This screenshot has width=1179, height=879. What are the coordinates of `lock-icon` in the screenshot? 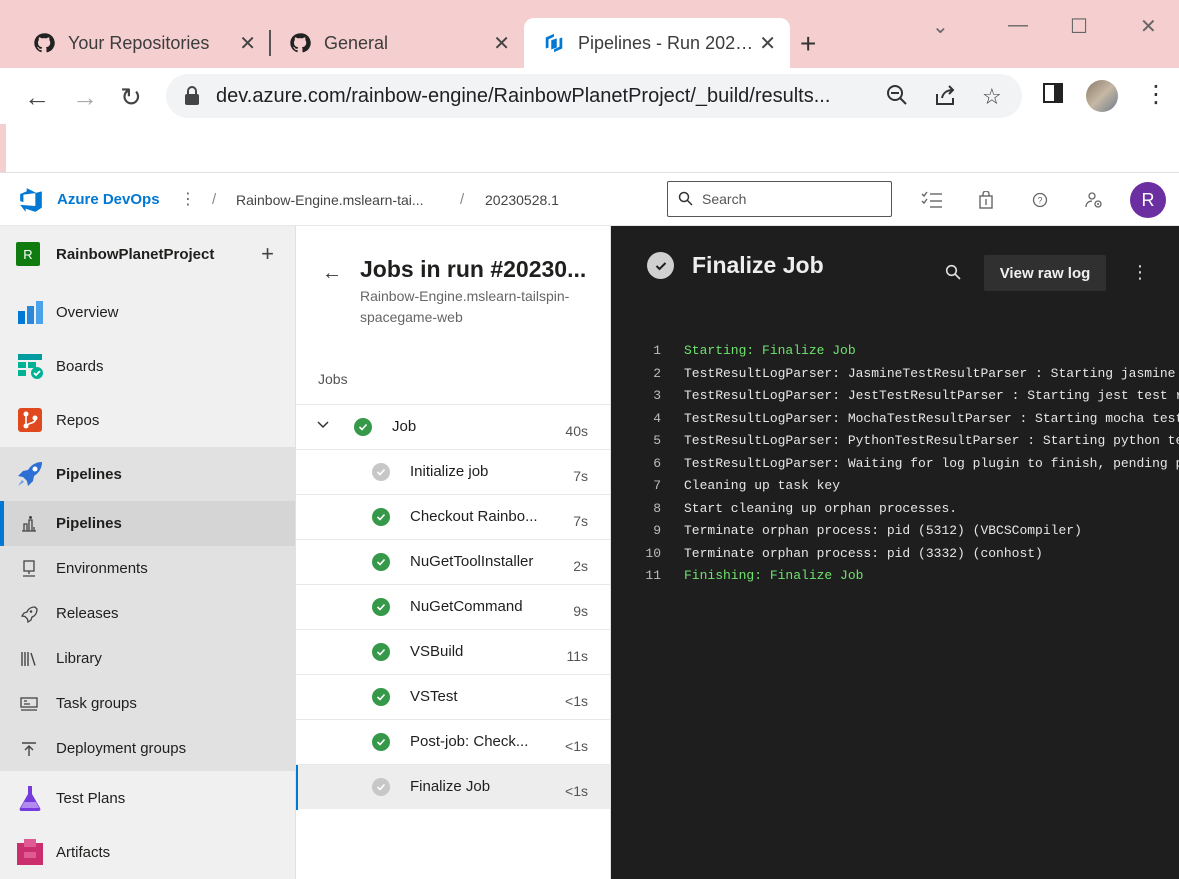 It's located at (192, 98).